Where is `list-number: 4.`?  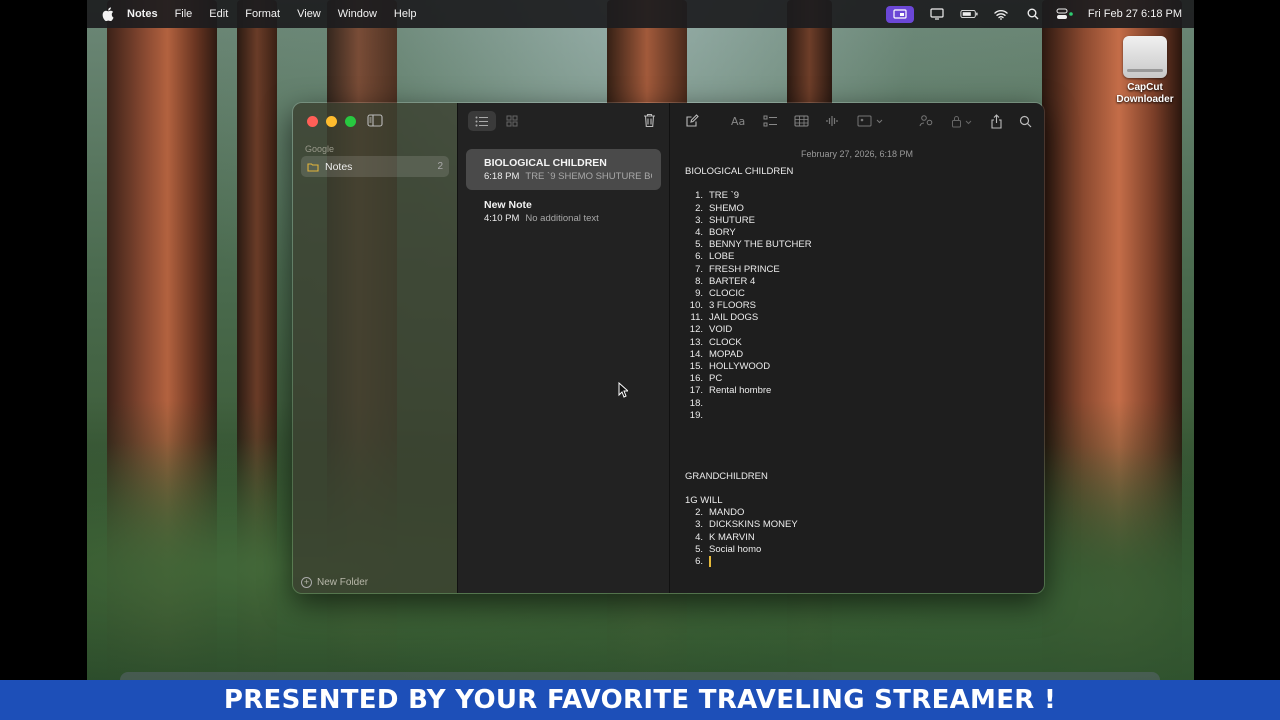
list-number: 4. is located at coordinates (699, 232).